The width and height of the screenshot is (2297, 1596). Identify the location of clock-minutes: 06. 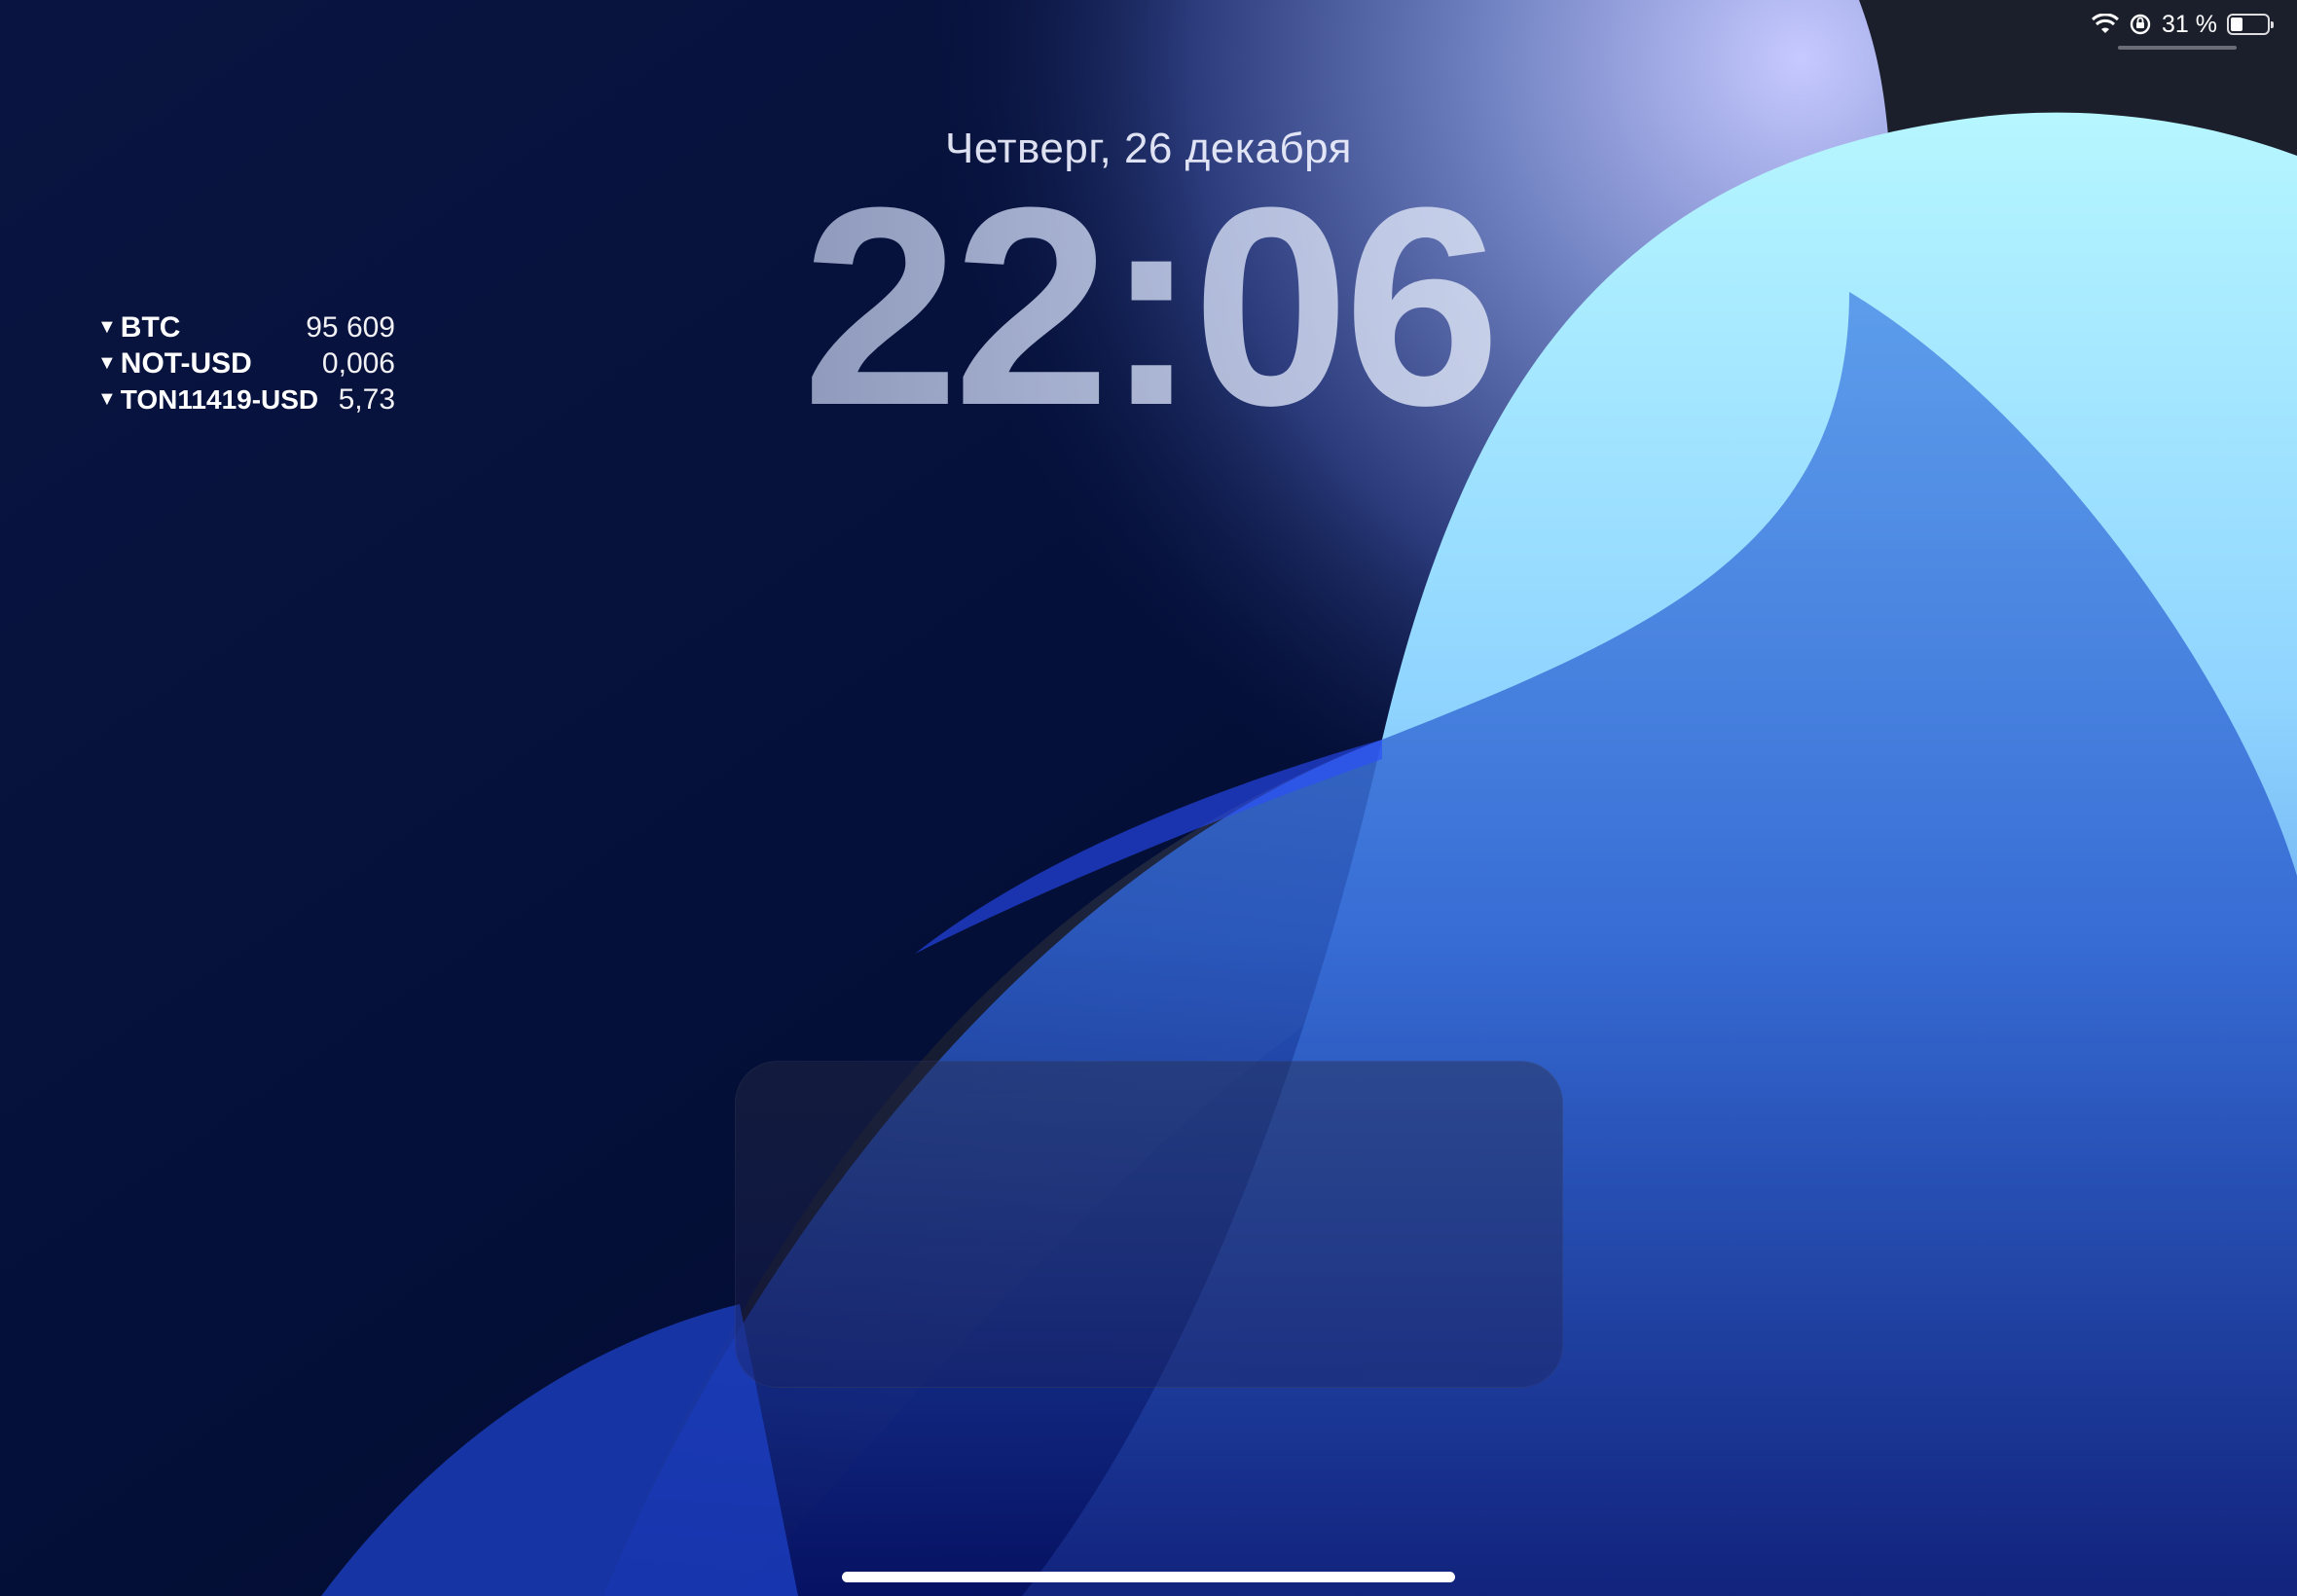
(1343, 306).